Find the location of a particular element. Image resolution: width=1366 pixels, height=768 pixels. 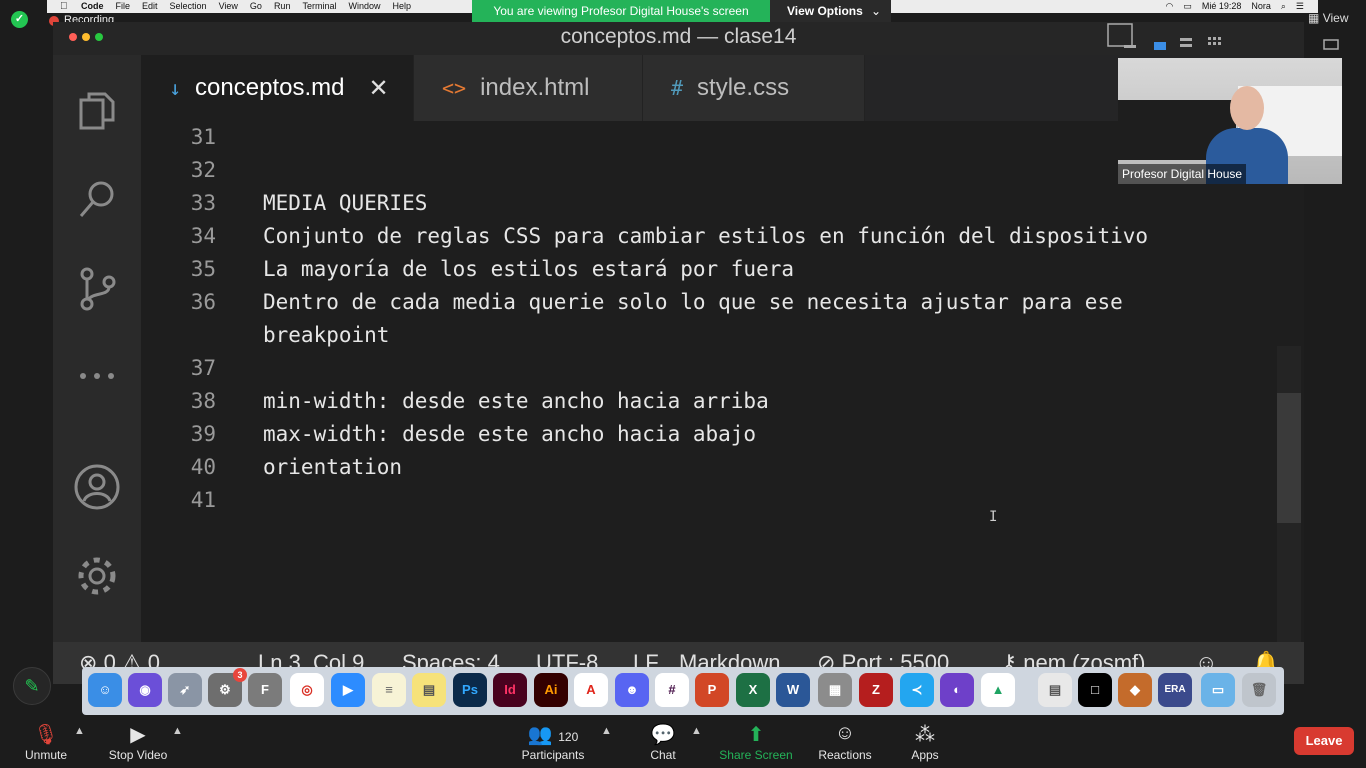

vscode-icon: ≺ is located at coordinates (917, 690).